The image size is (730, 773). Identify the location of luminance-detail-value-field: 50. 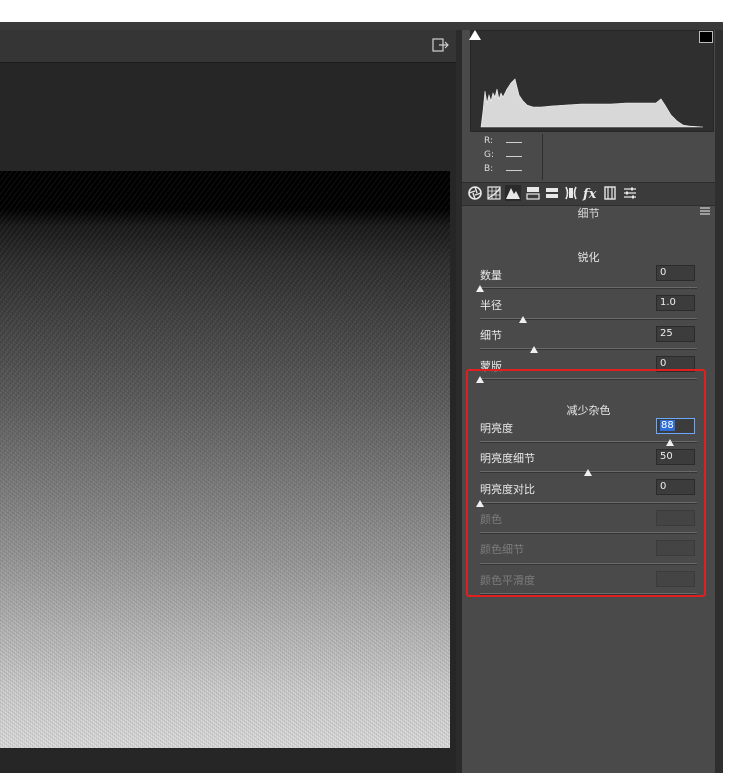
(675, 457).